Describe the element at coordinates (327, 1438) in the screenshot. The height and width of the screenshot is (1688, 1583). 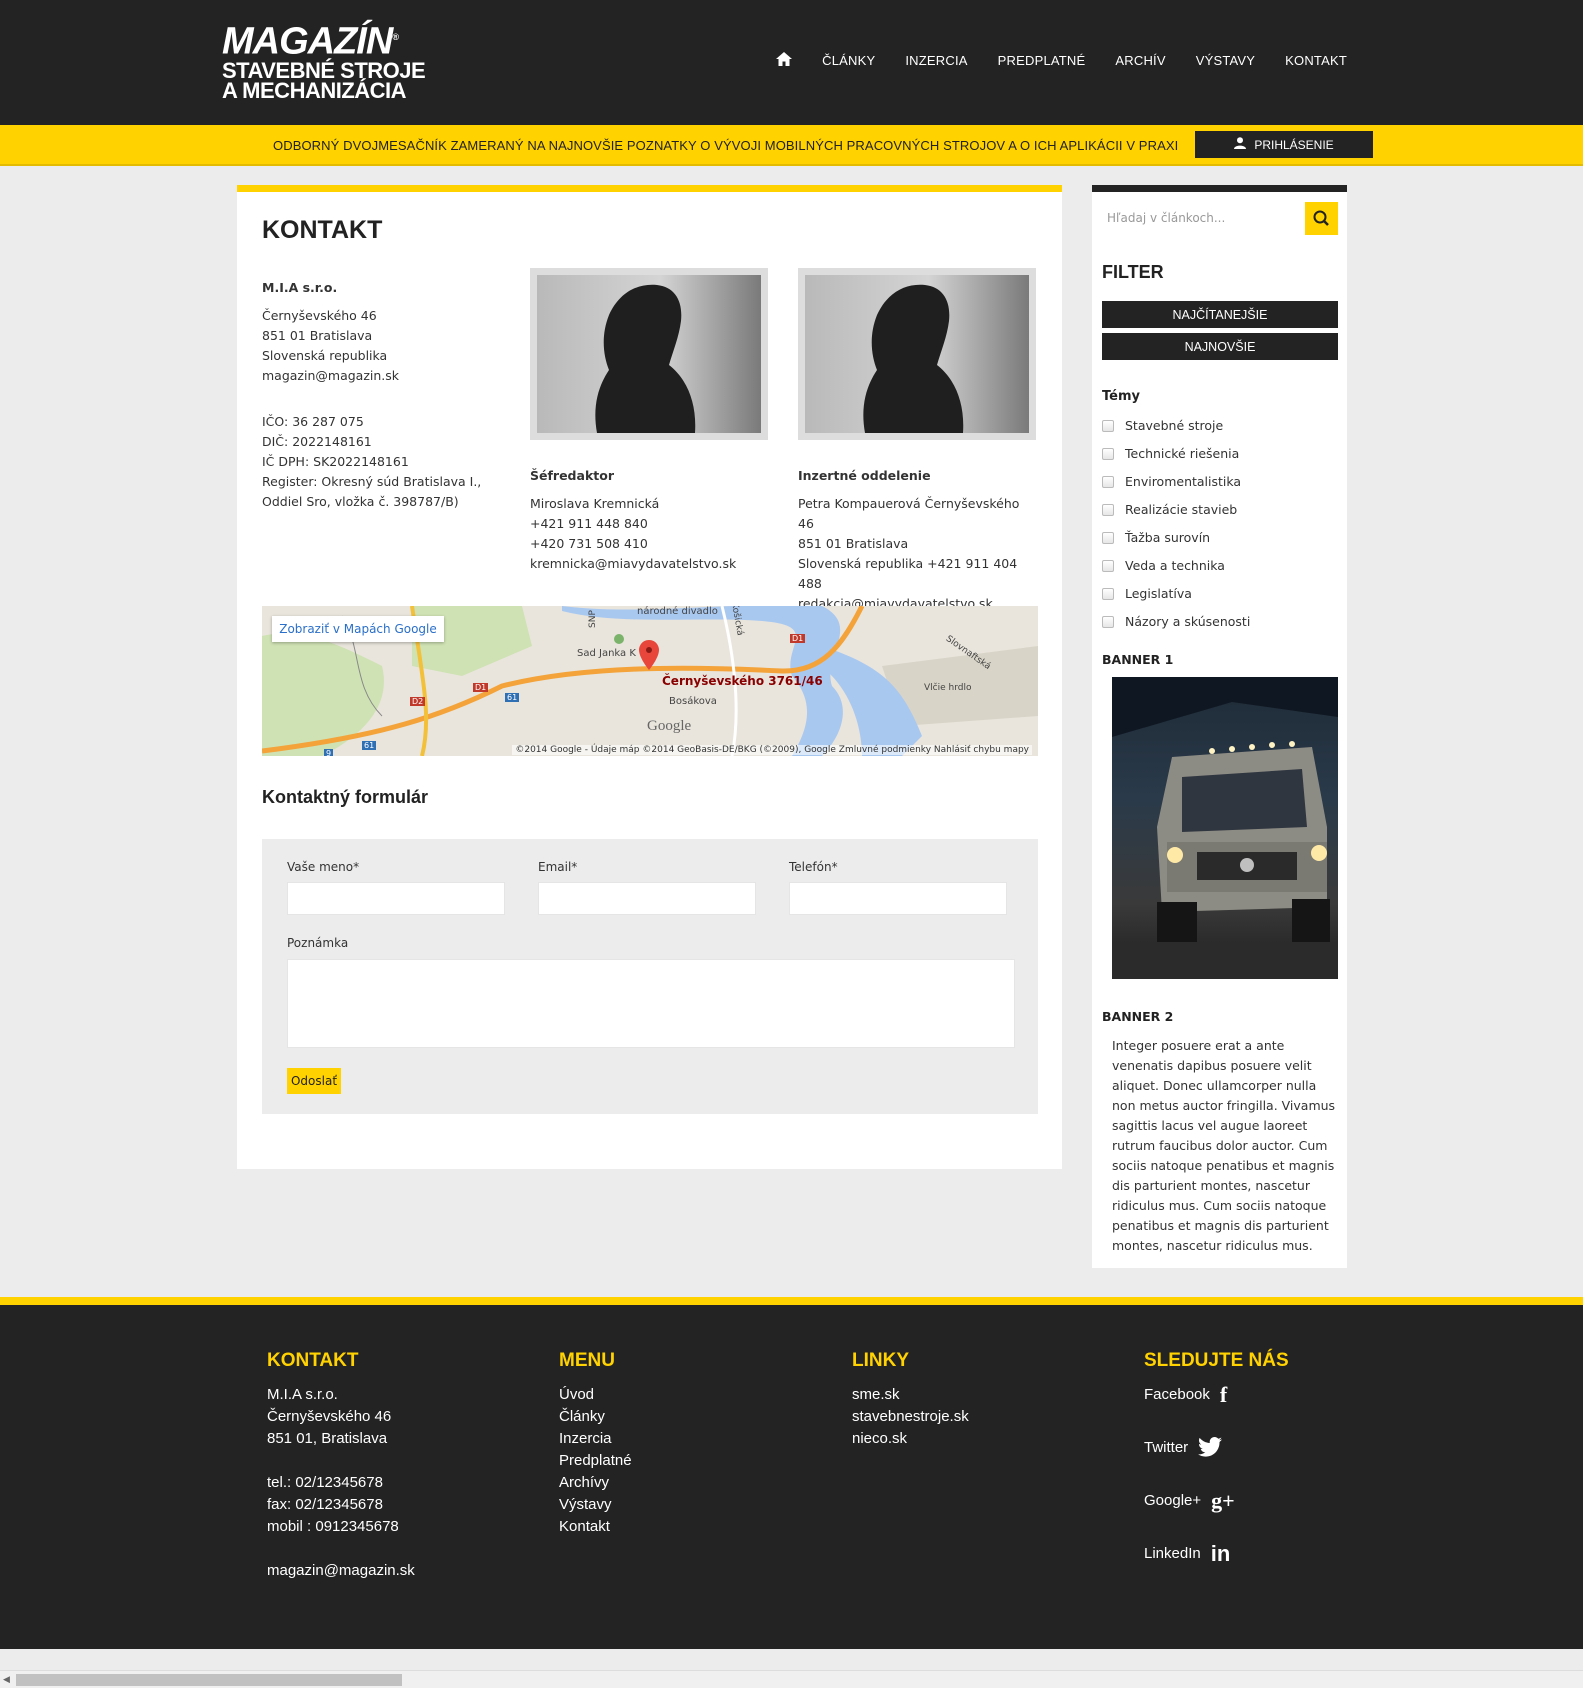
I see `footer-city: 851 01, Bratislava` at that location.